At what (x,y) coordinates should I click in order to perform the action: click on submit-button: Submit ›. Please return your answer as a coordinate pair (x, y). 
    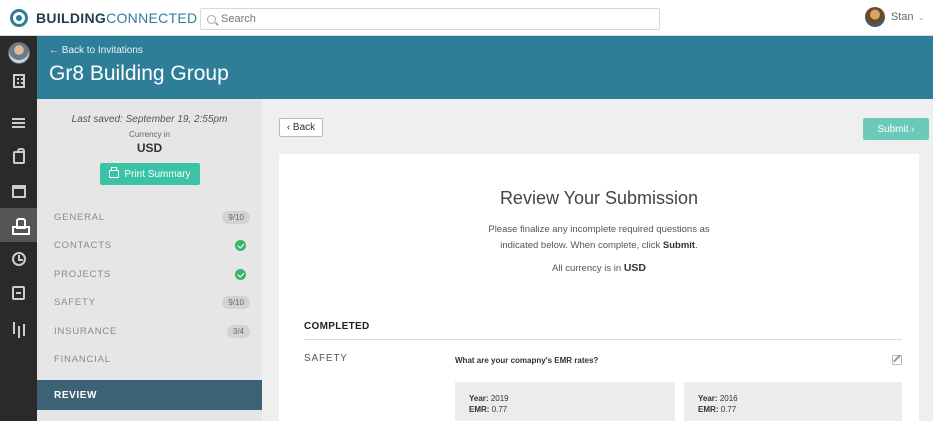
    Looking at the image, I should click on (896, 129).